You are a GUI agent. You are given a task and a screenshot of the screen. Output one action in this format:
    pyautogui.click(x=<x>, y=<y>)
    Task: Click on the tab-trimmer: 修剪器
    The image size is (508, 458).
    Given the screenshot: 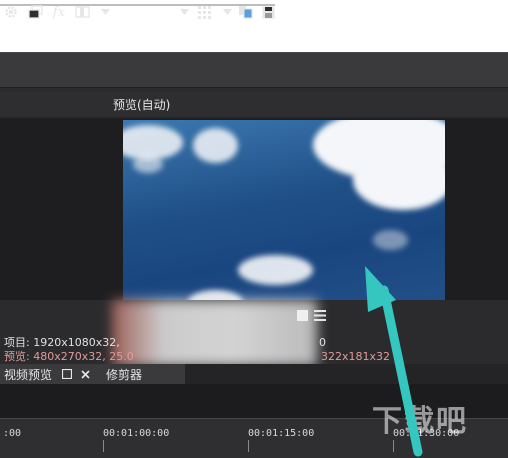 What is the action you would take?
    pyautogui.click(x=123, y=374)
    